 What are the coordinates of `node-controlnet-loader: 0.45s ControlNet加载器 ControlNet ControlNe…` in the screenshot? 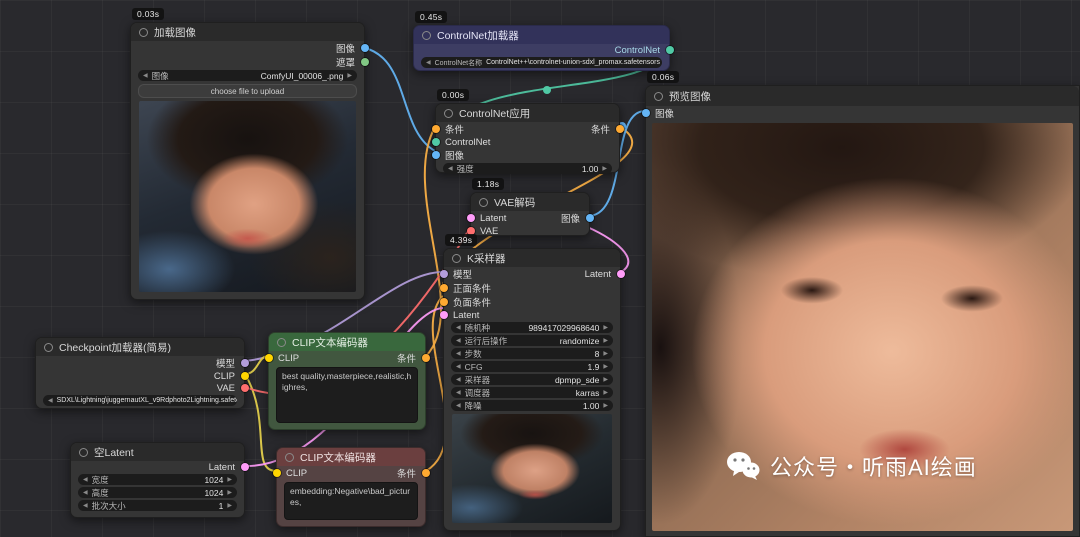 It's located at (543, 41).